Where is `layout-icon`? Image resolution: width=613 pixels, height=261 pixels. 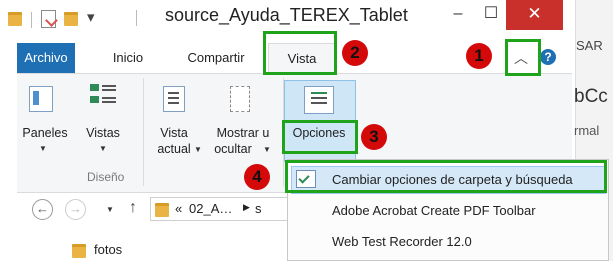
layout-icon is located at coordinates (105, 97).